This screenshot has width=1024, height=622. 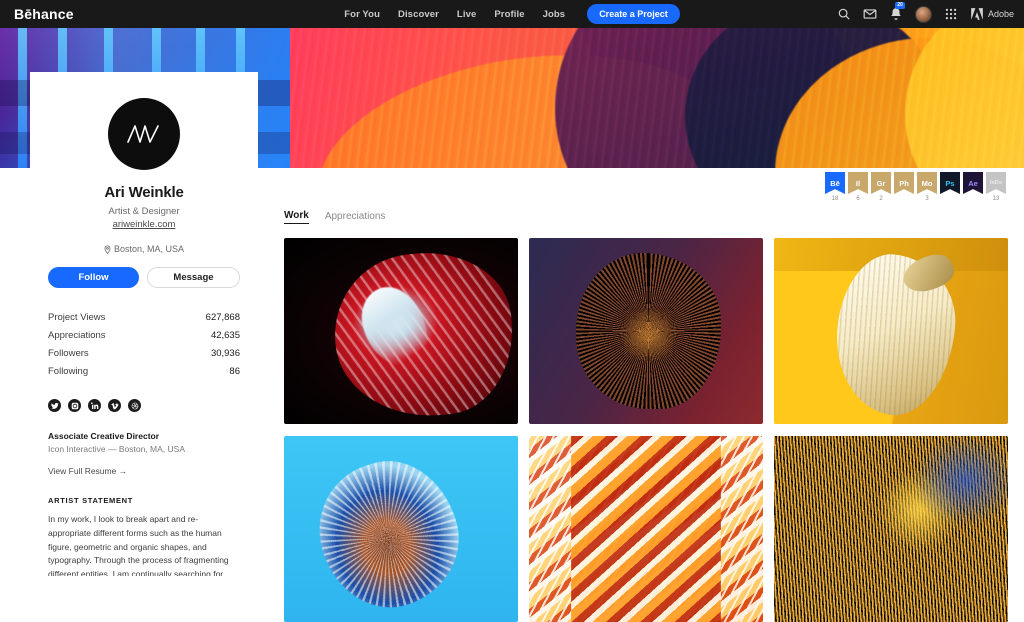 I want to click on profile-name: Ari Weinkle, so click(x=144, y=192).